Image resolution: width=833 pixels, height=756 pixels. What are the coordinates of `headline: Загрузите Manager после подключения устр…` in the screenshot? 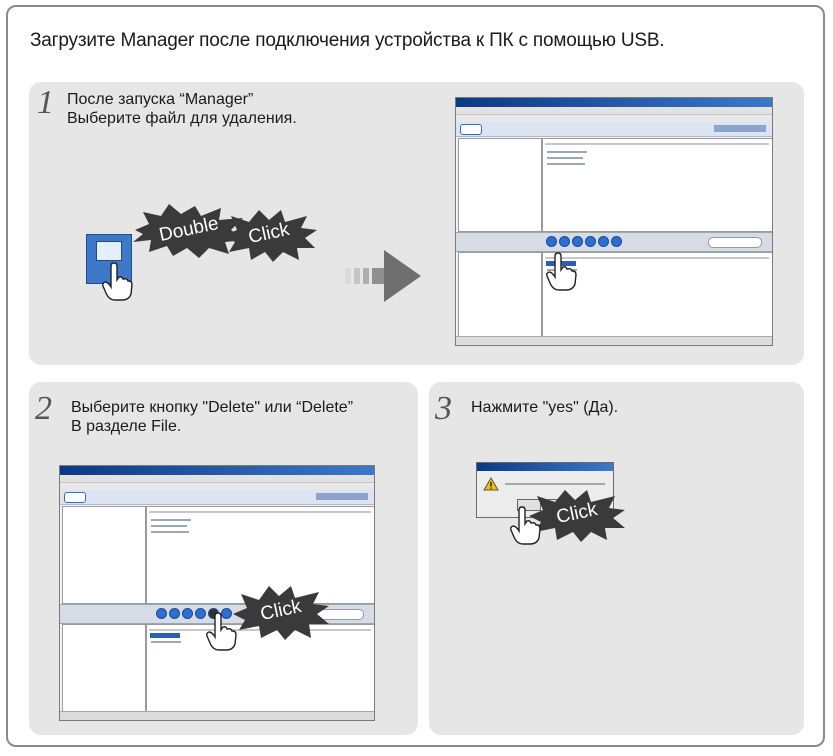 It's located at (347, 40).